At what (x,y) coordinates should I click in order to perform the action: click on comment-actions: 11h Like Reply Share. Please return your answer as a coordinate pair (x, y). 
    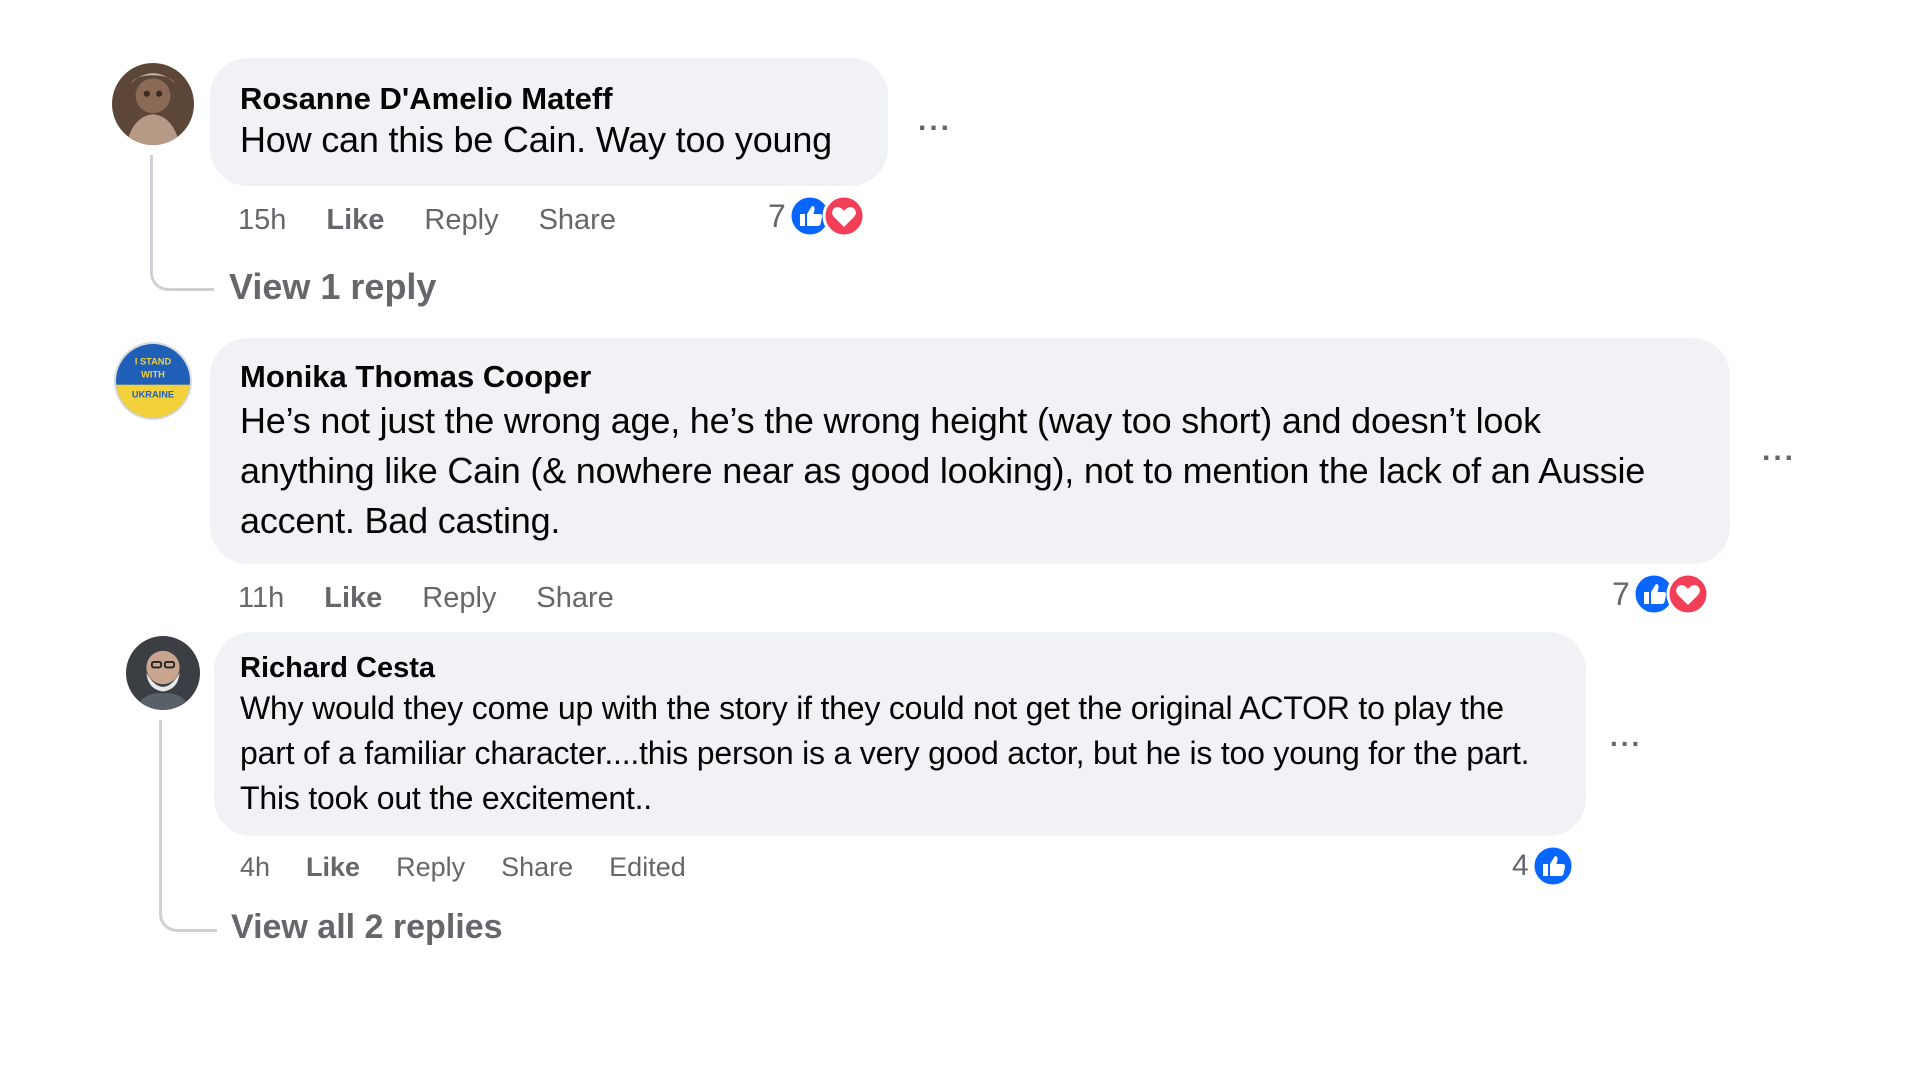
    Looking at the image, I should click on (426, 598).